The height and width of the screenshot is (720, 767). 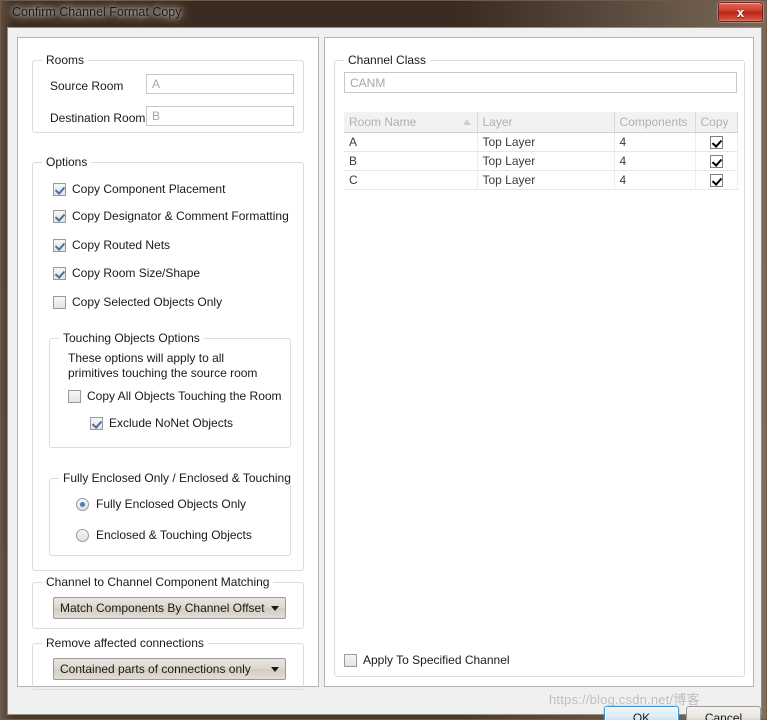 What do you see at coordinates (220, 84) in the screenshot?
I see `source-room-input` at bounding box center [220, 84].